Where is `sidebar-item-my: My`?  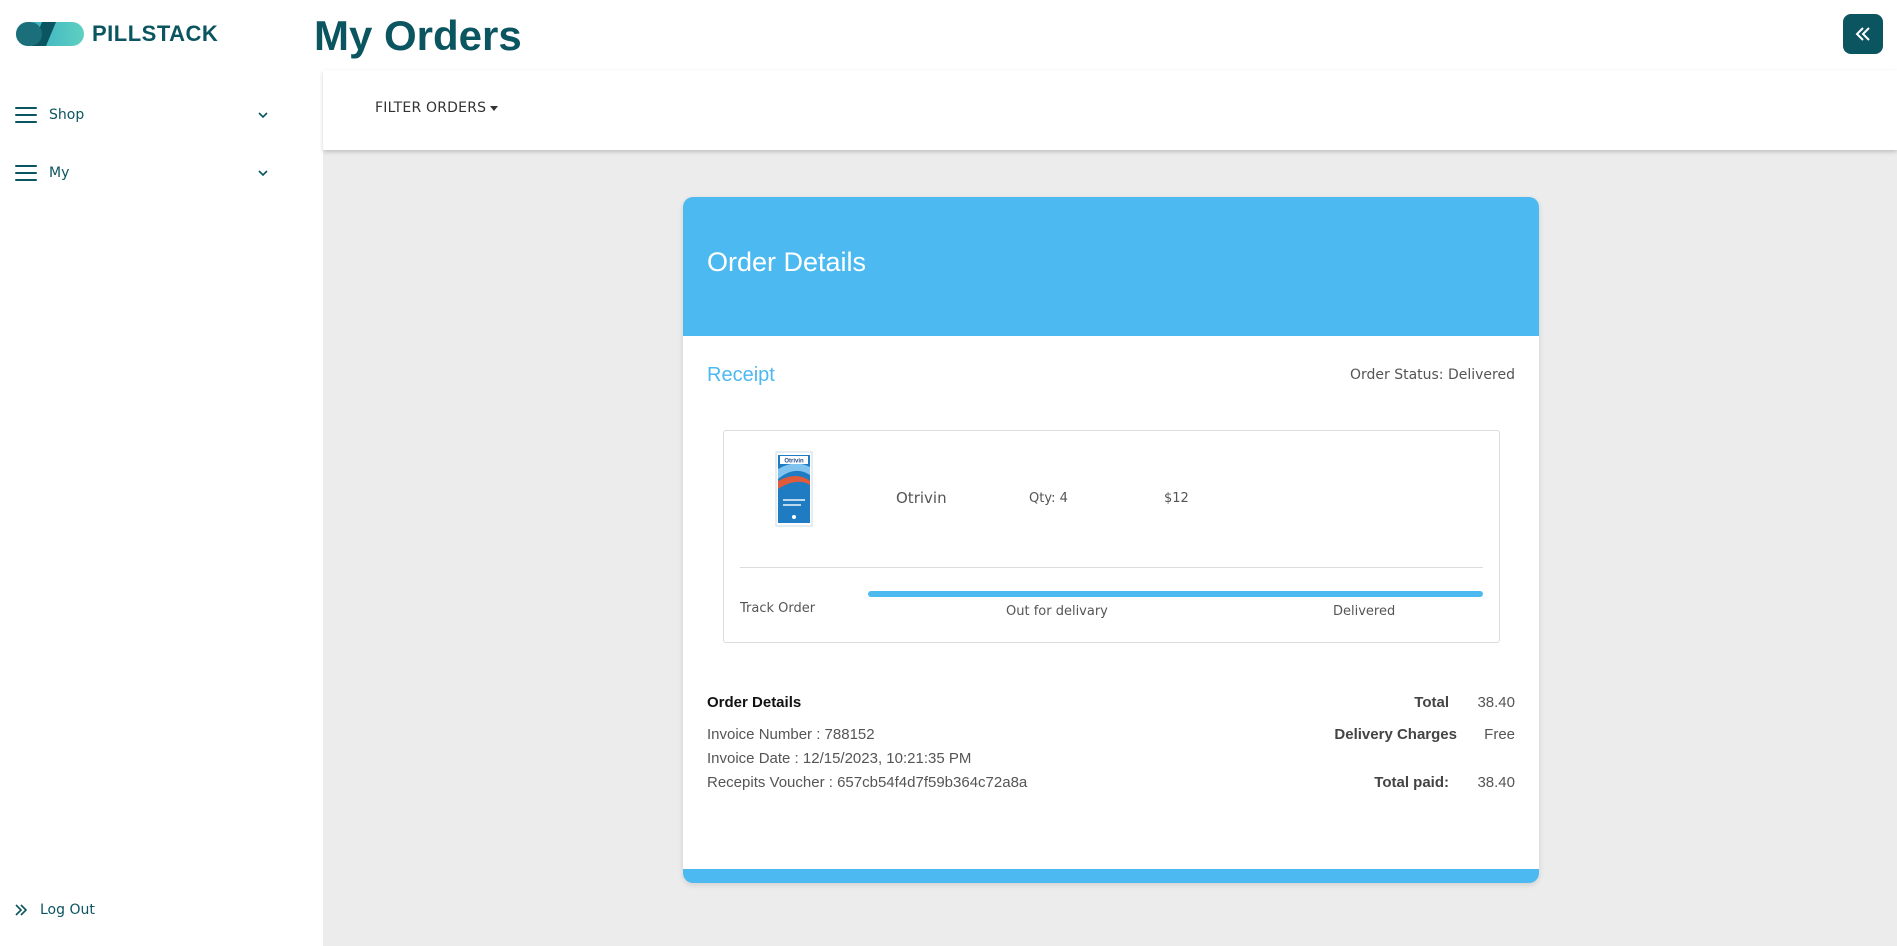
sidebar-item-my: My is located at coordinates (142, 173).